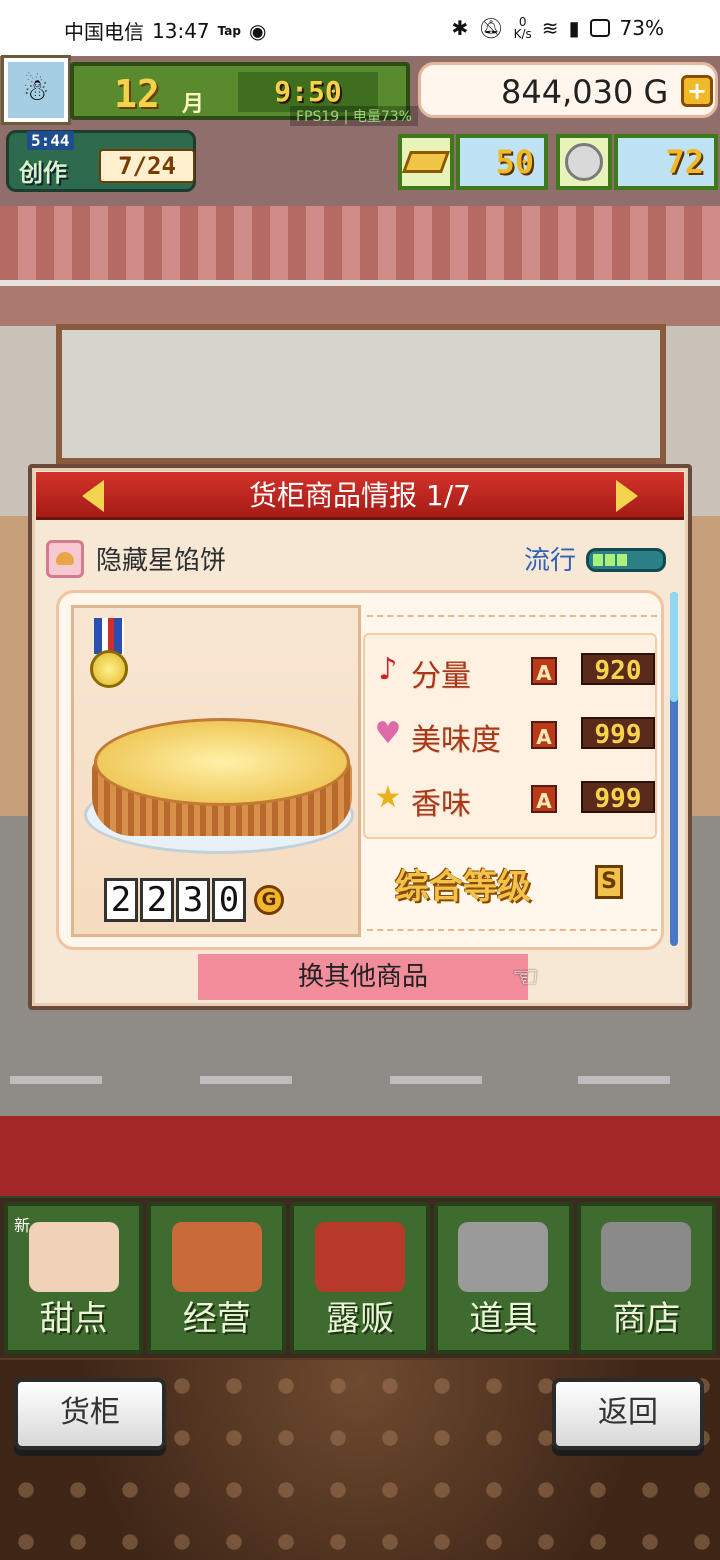 The height and width of the screenshot is (1560, 720). What do you see at coordinates (222, 762) in the screenshot?
I see `tart-filling-icon` at bounding box center [222, 762].